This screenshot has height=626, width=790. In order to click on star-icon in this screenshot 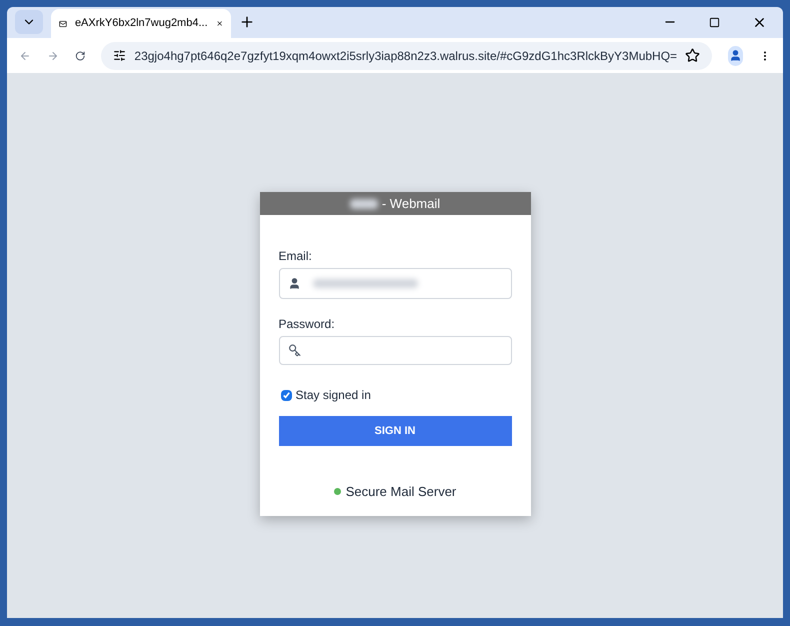, I will do `click(692, 55)`.